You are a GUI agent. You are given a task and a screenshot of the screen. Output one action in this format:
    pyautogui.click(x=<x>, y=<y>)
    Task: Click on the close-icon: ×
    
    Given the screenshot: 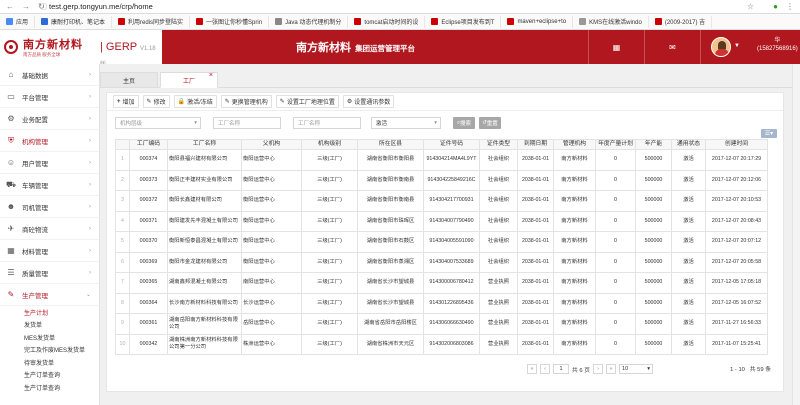 What is the action you would take?
    pyautogui.click(x=211, y=75)
    